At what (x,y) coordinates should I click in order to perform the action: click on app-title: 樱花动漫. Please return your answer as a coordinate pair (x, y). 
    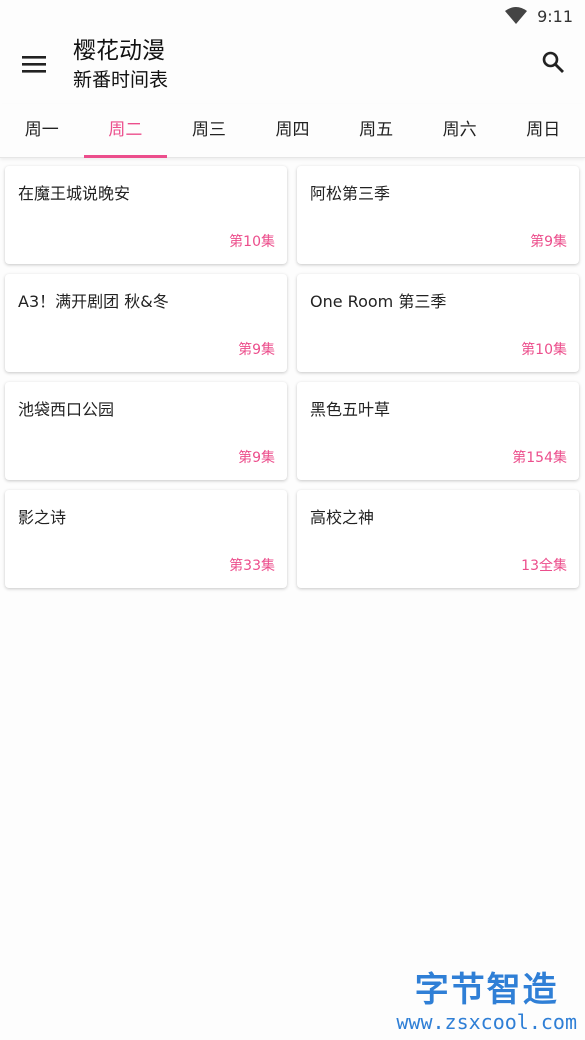
    Looking at the image, I should click on (119, 51).